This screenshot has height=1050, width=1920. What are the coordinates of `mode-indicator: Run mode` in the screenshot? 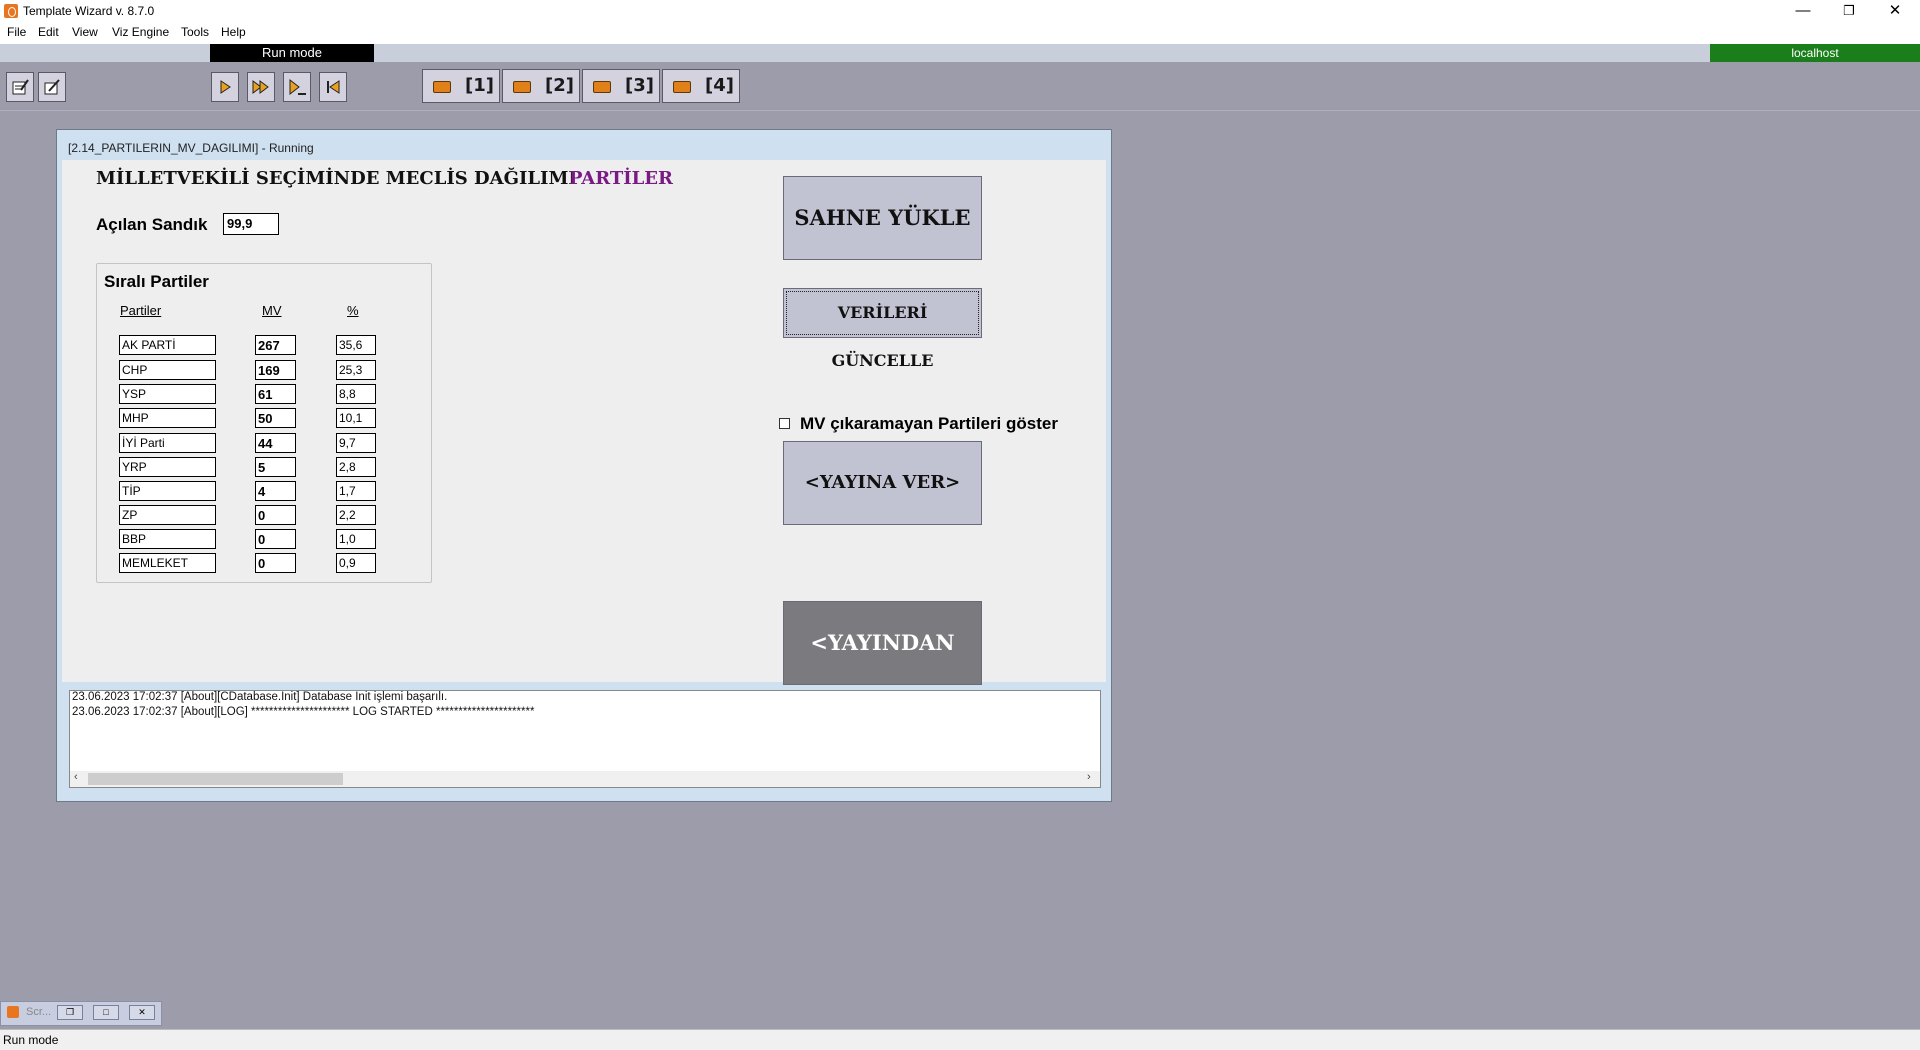 It's located at (292, 53).